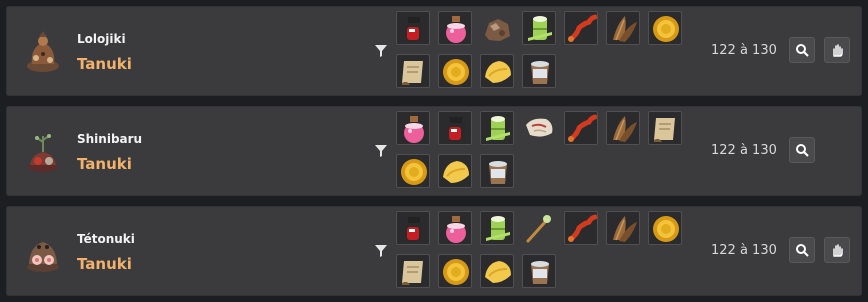 The width and height of the screenshot is (868, 302). I want to click on monster-name: Lolojiki, so click(101, 39).